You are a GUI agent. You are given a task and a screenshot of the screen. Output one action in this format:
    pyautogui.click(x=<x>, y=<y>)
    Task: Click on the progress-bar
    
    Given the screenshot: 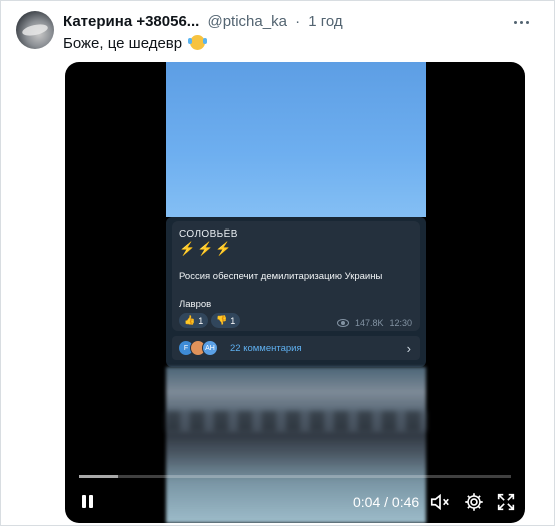 What is the action you would take?
    pyautogui.click(x=295, y=476)
    